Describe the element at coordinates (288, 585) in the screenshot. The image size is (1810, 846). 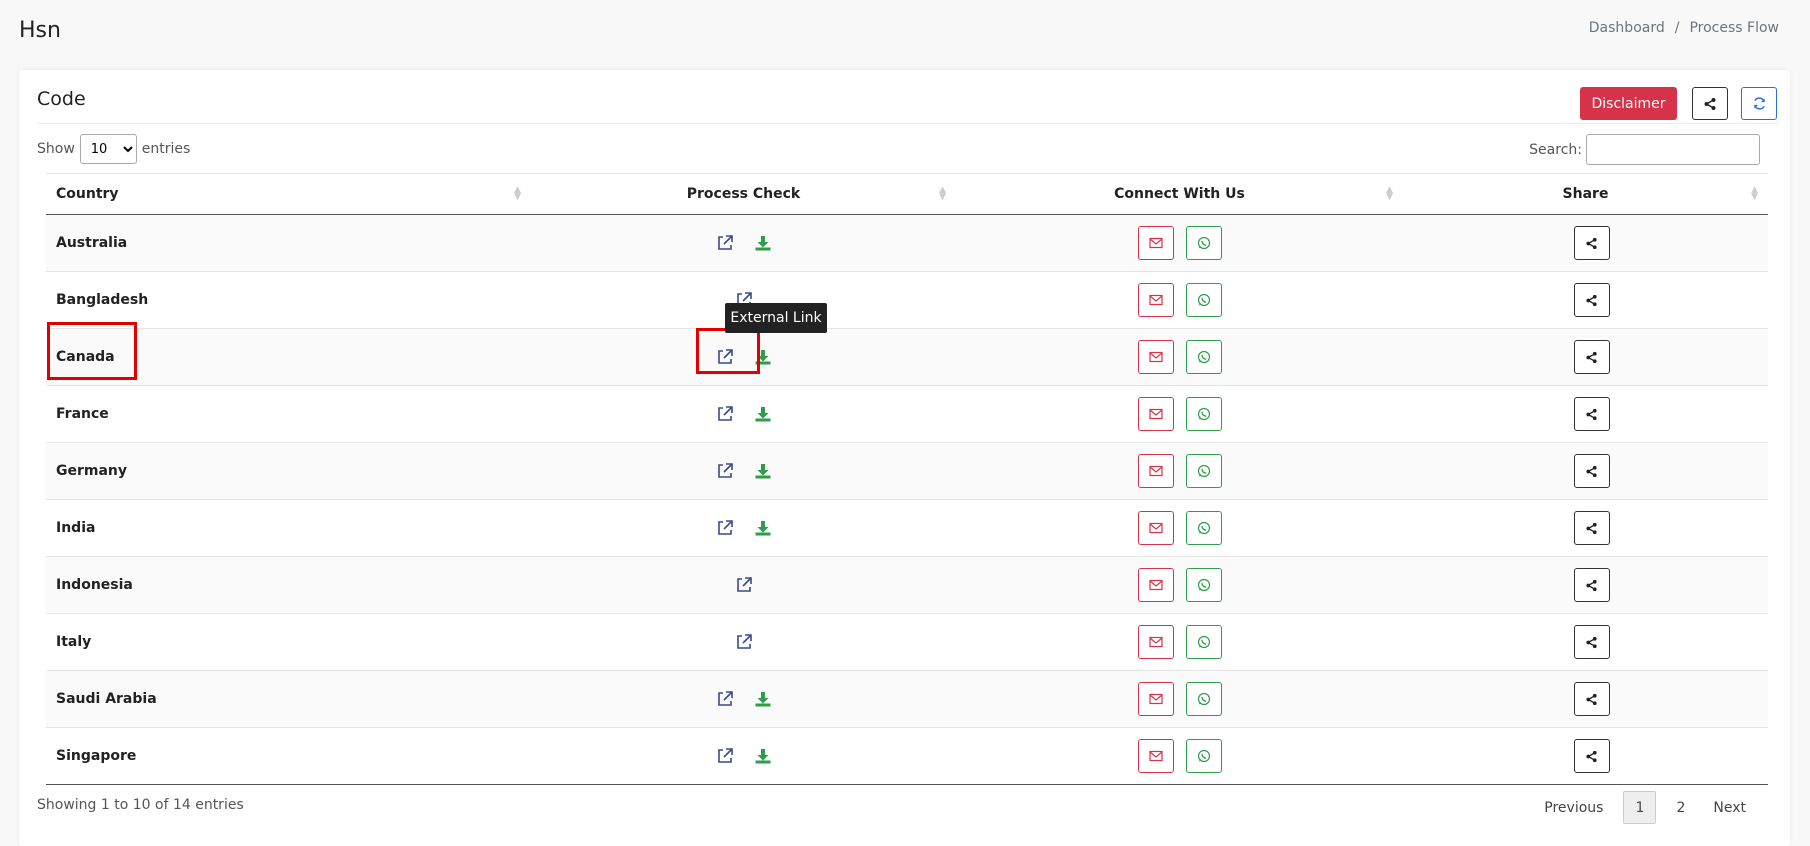
I see `country-cell: Indonesia` at that location.